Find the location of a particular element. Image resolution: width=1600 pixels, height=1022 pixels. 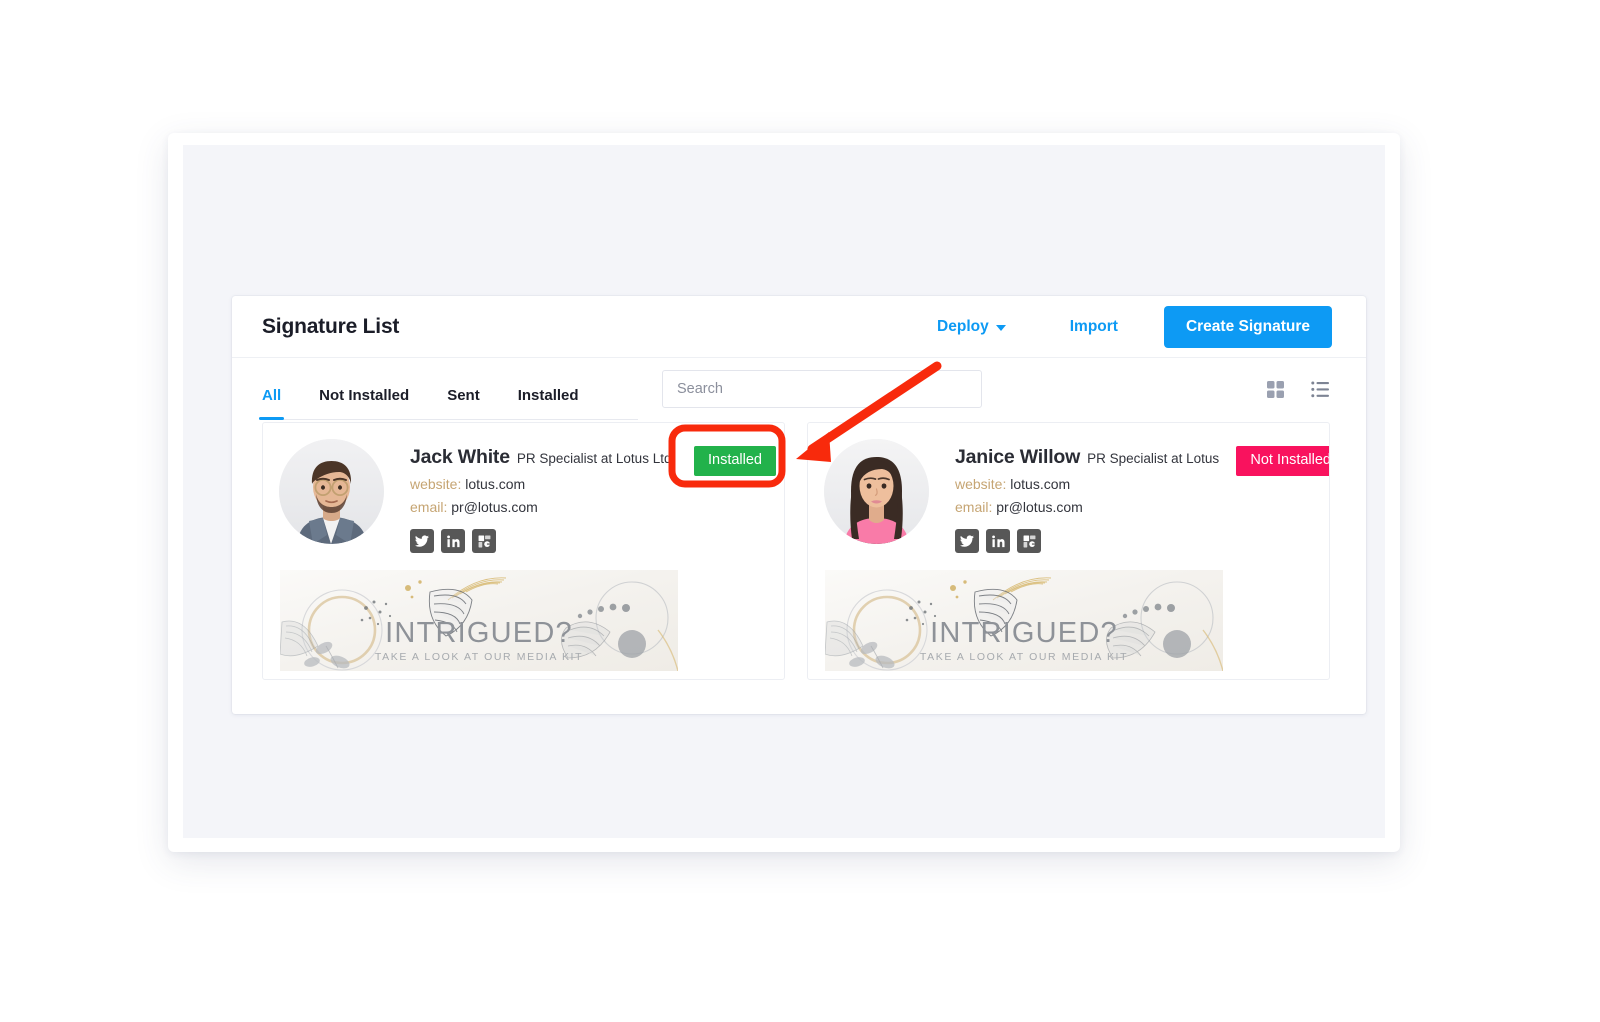

search-wrapper is located at coordinates (822, 389).